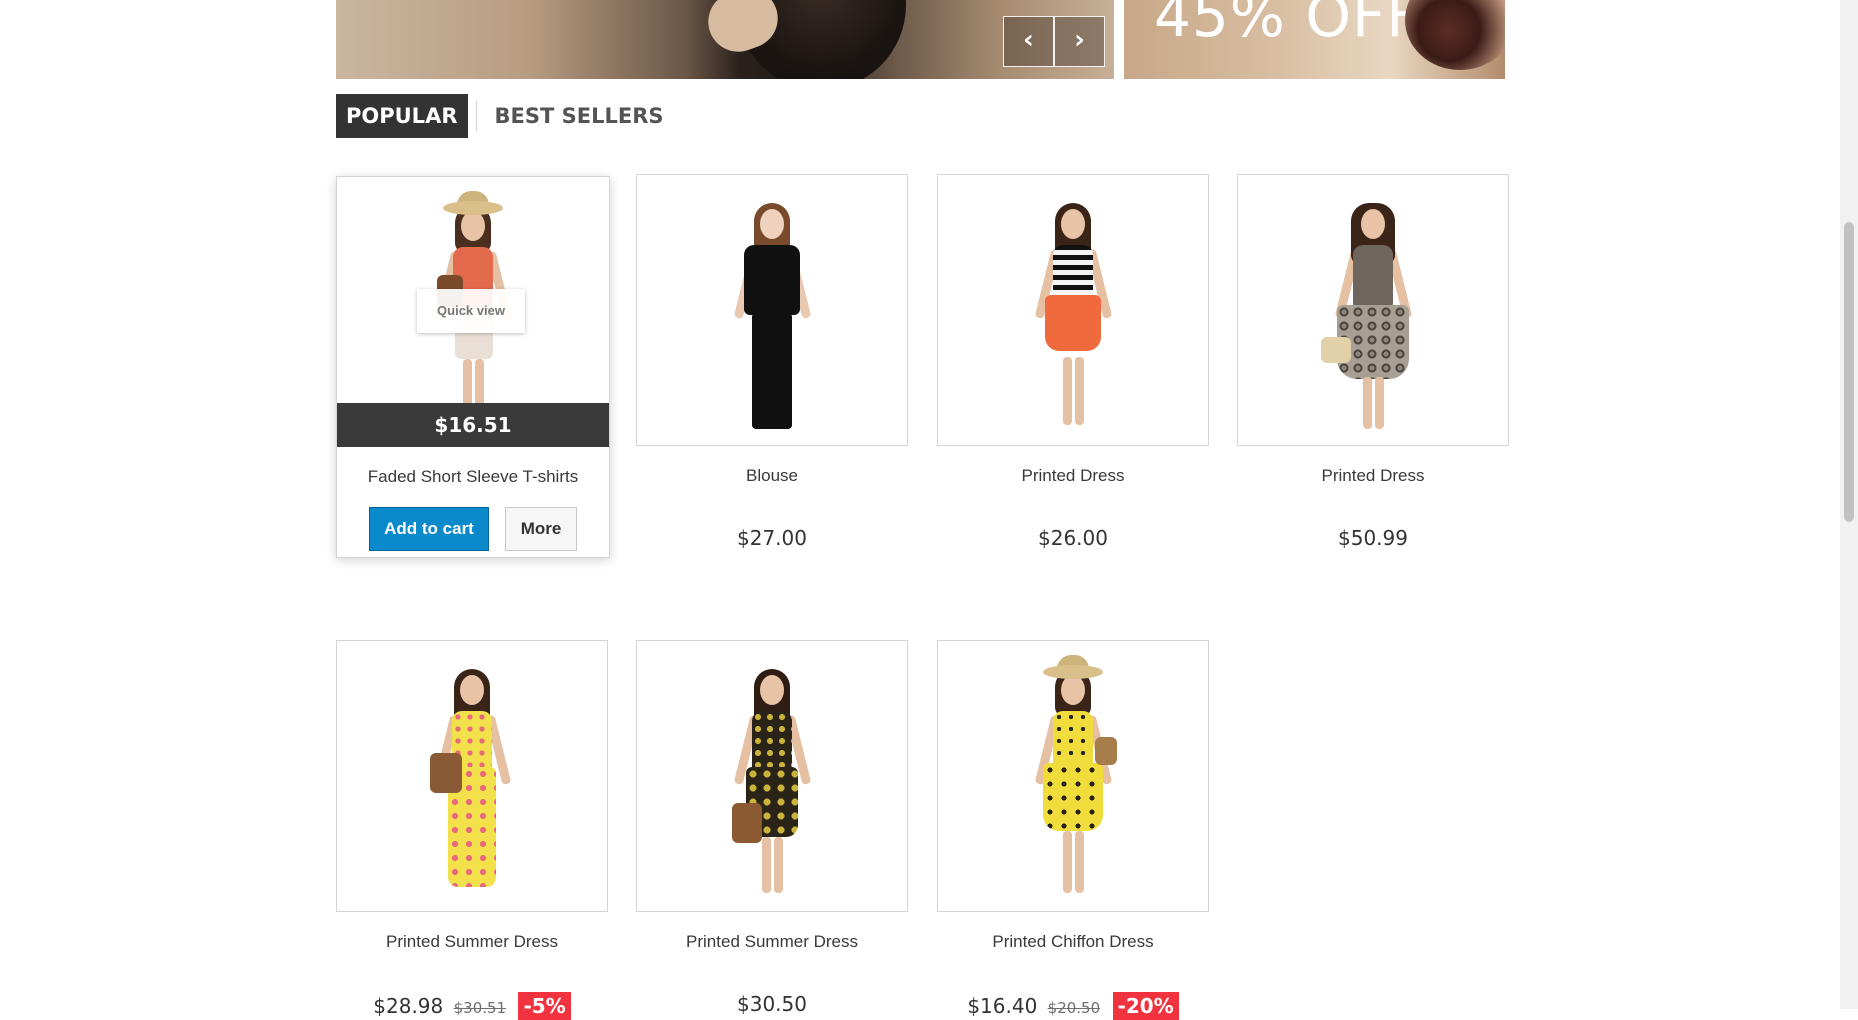 The image size is (1858, 1020). Describe the element at coordinates (1336, 350) in the screenshot. I see `model-clutch` at that location.